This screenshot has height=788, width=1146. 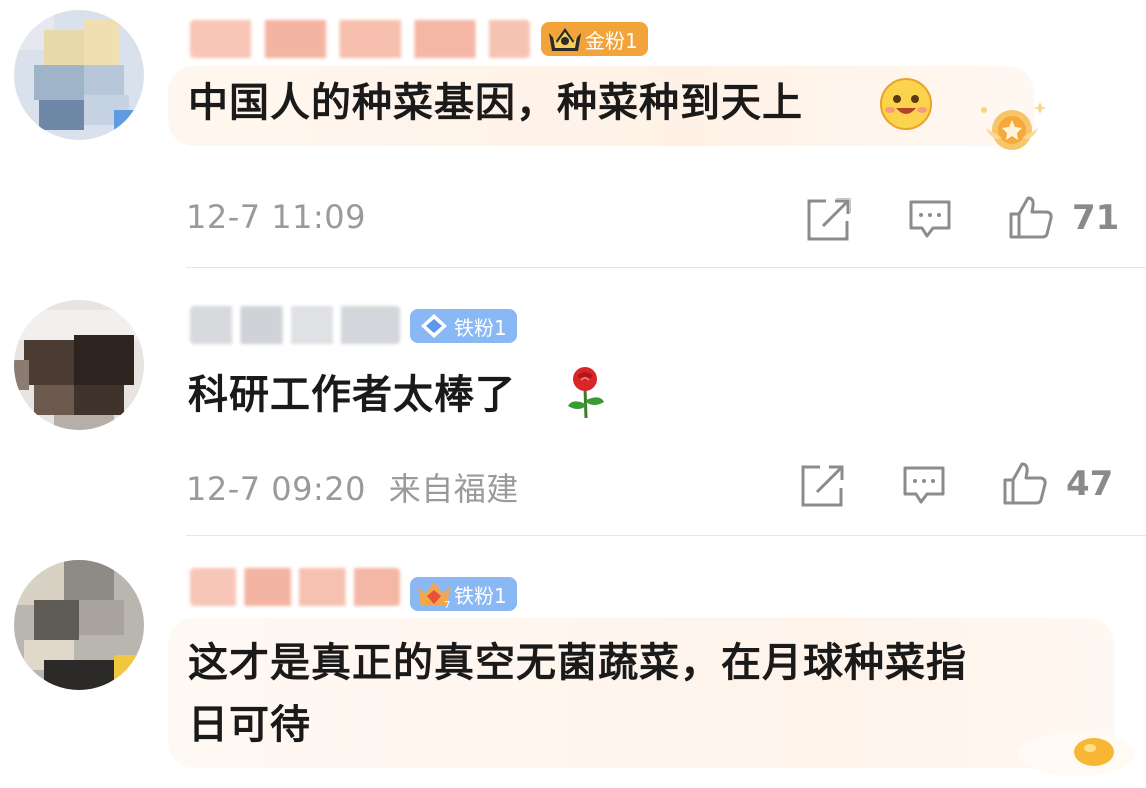 What do you see at coordinates (434, 596) in the screenshot?
I see `crown-icon: 7` at bounding box center [434, 596].